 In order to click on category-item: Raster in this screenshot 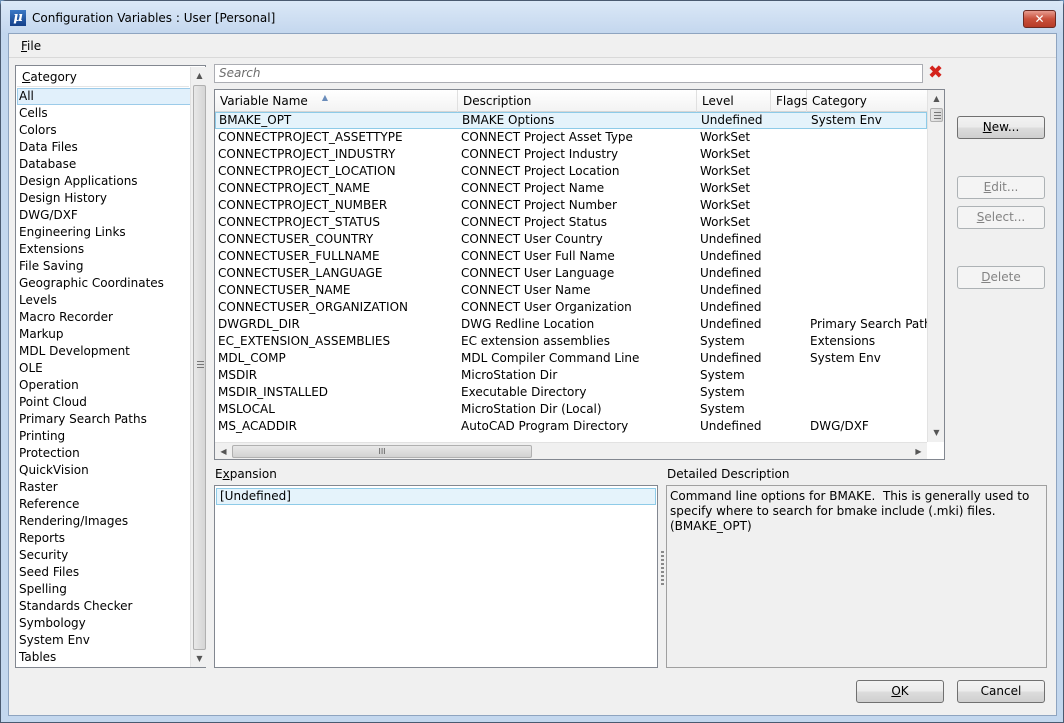, I will do `click(104, 487)`.